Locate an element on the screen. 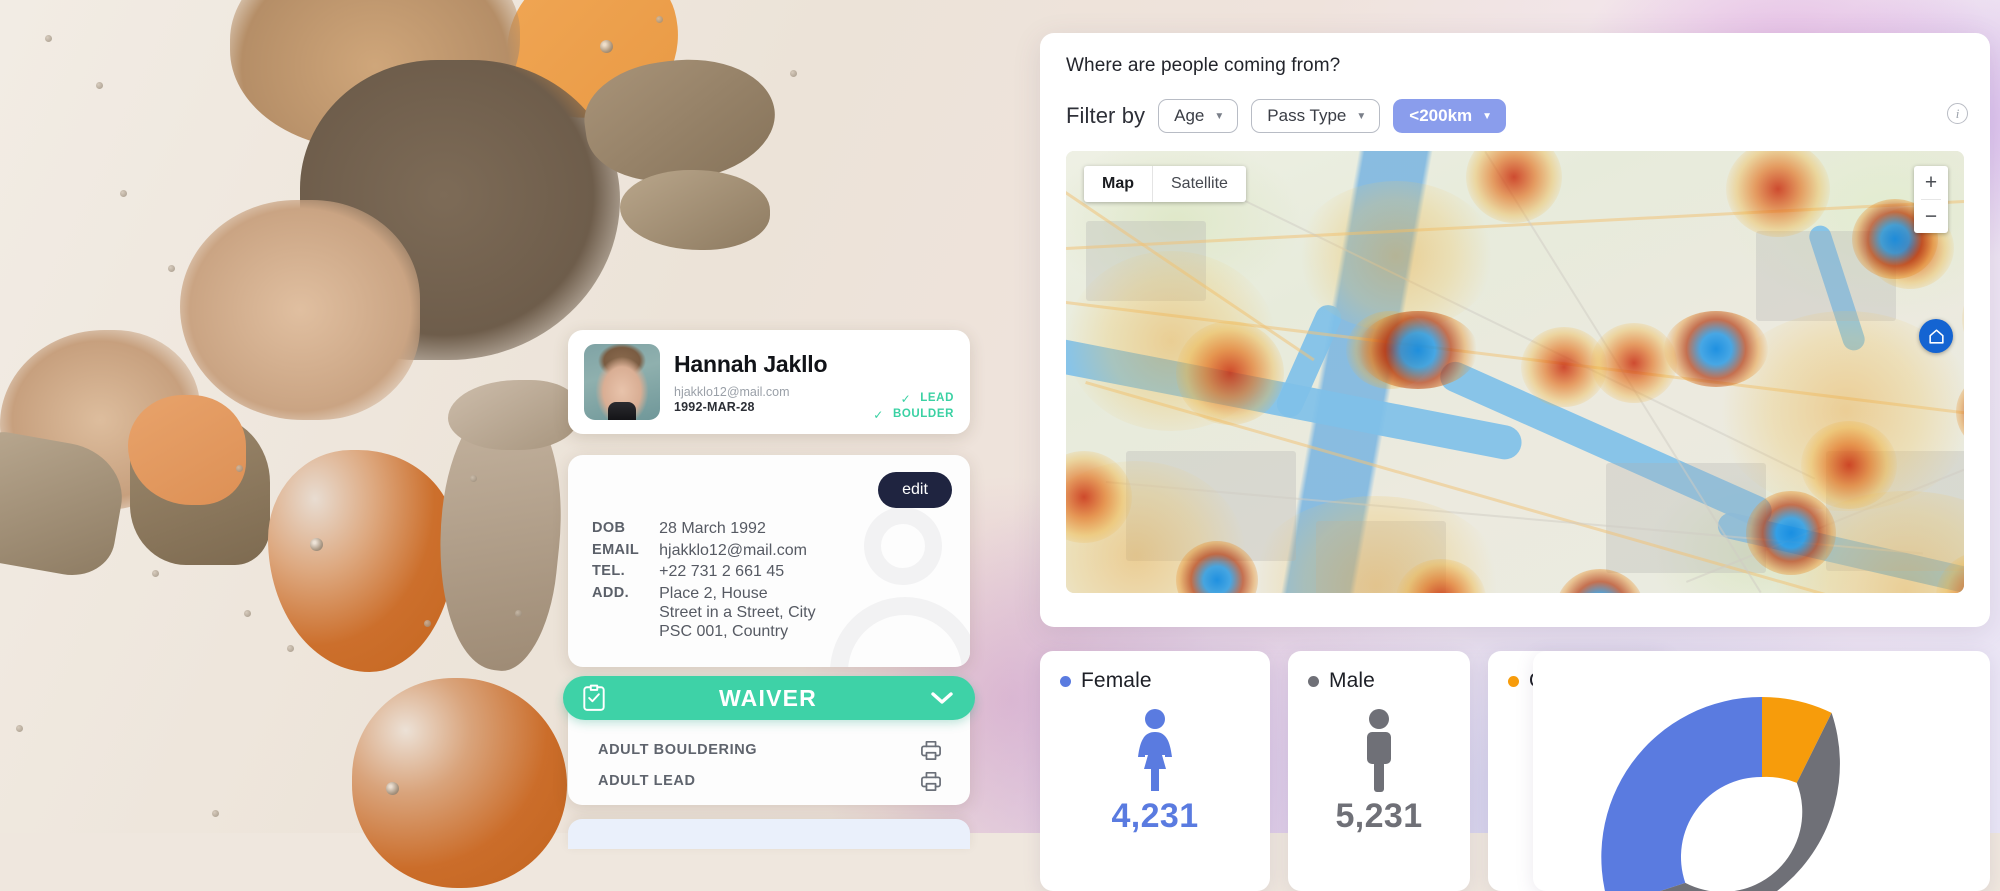  filter-bar: Filter by Age ▼ Pass Type ▼ <200km ▼ is located at coordinates (1515, 116).